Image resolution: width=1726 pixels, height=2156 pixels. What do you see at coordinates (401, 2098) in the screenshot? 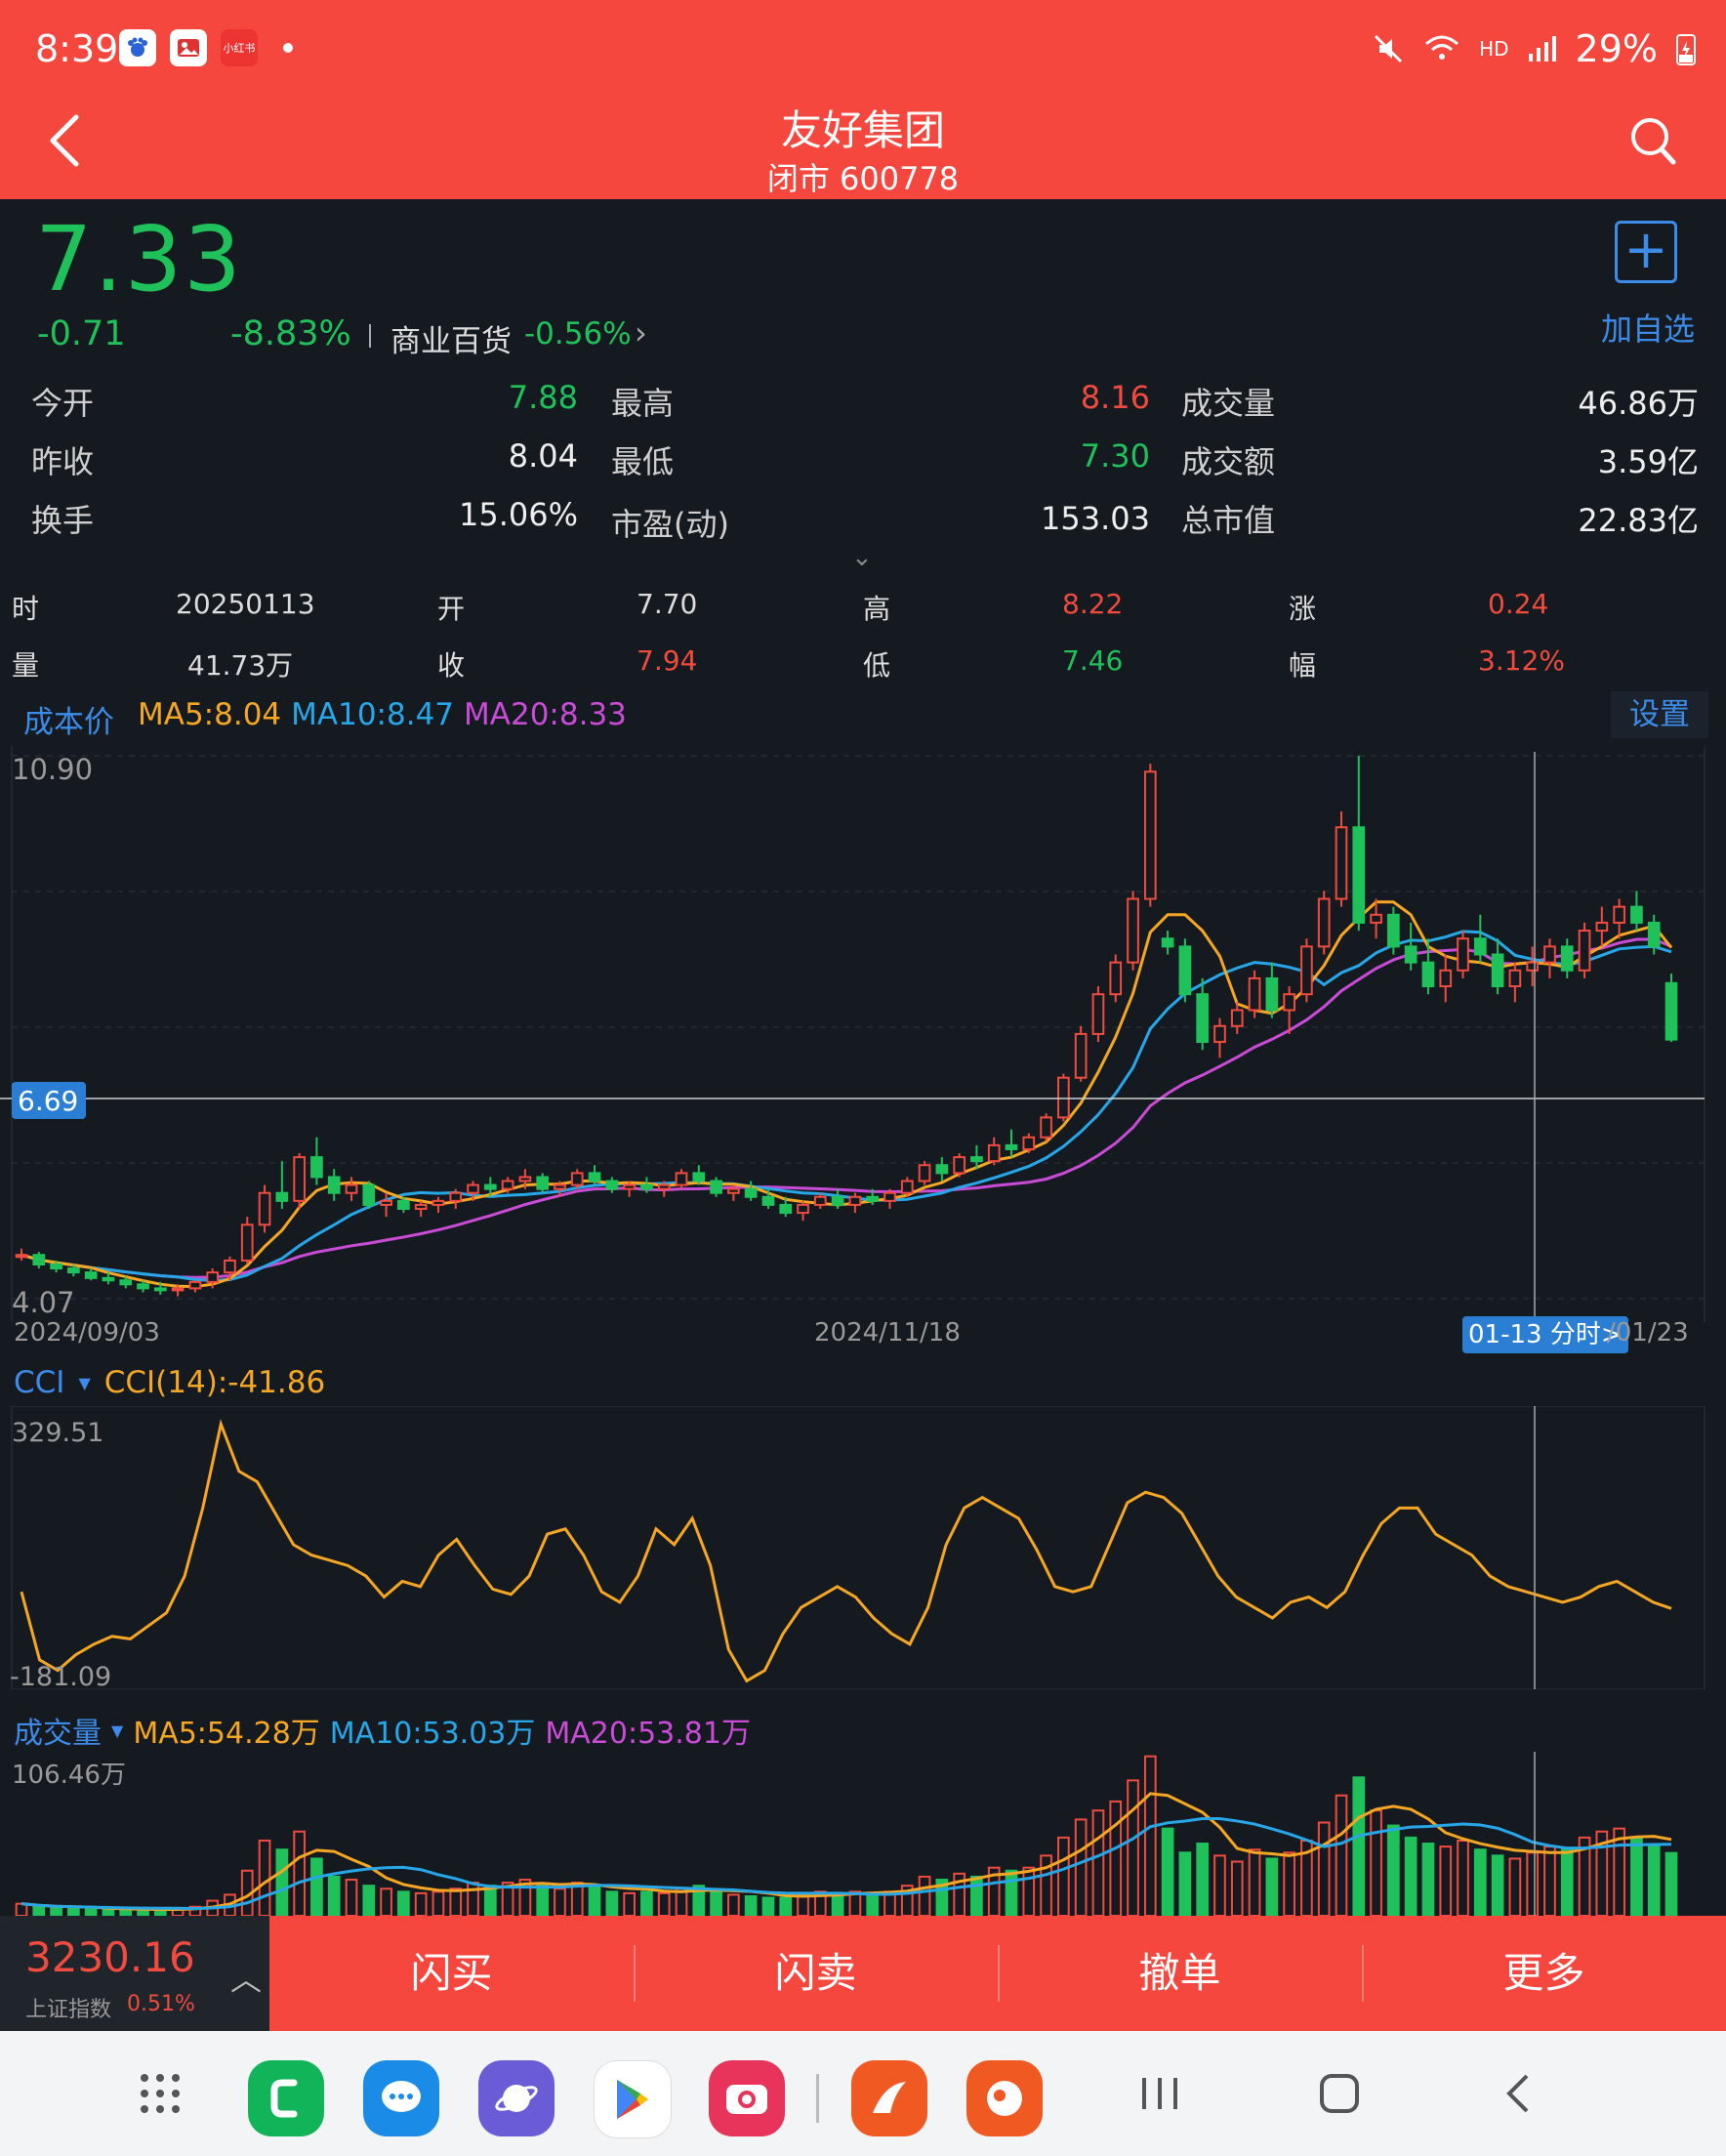
I see `messages-app-icon` at bounding box center [401, 2098].